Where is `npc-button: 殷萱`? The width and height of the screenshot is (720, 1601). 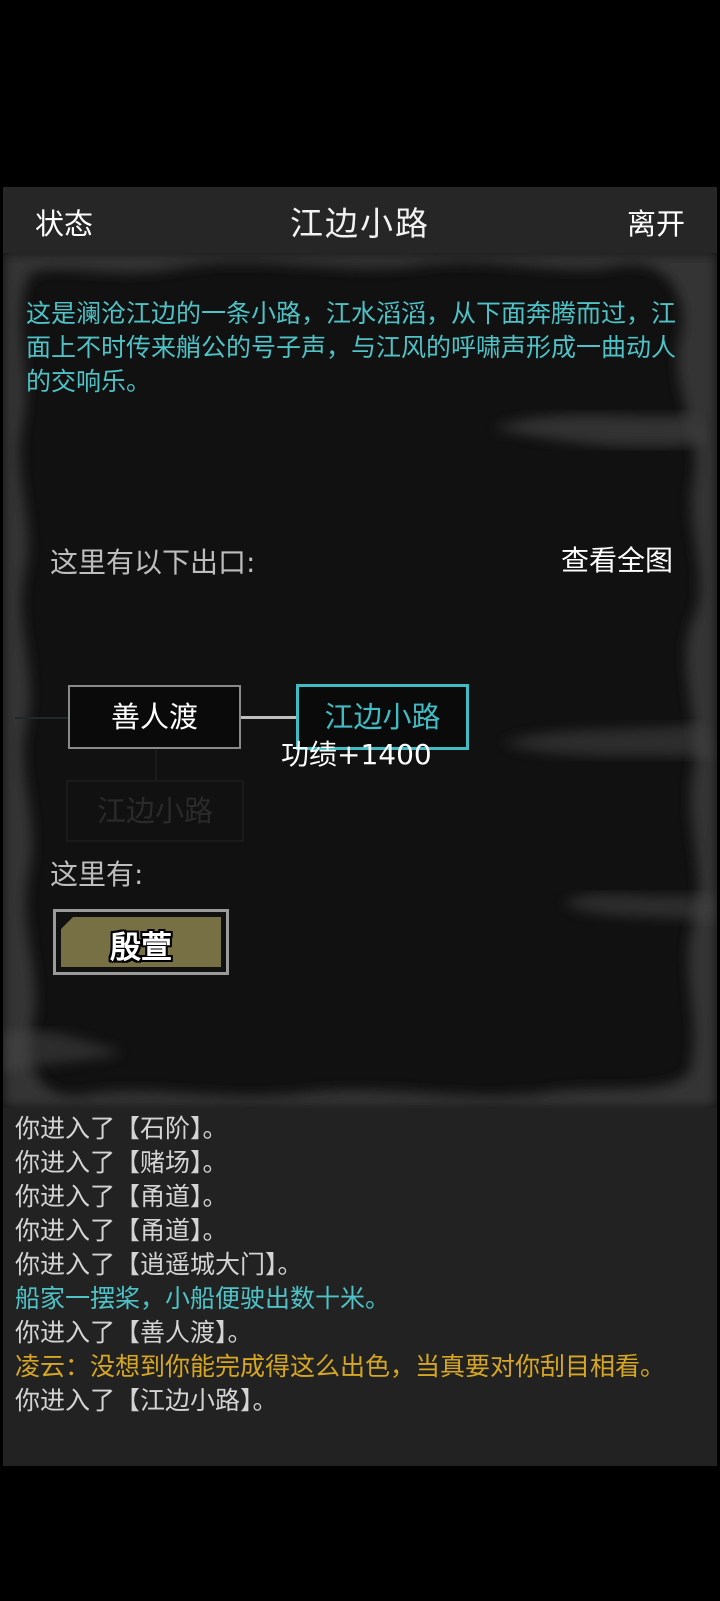
npc-button: 殷萱 is located at coordinates (141, 942).